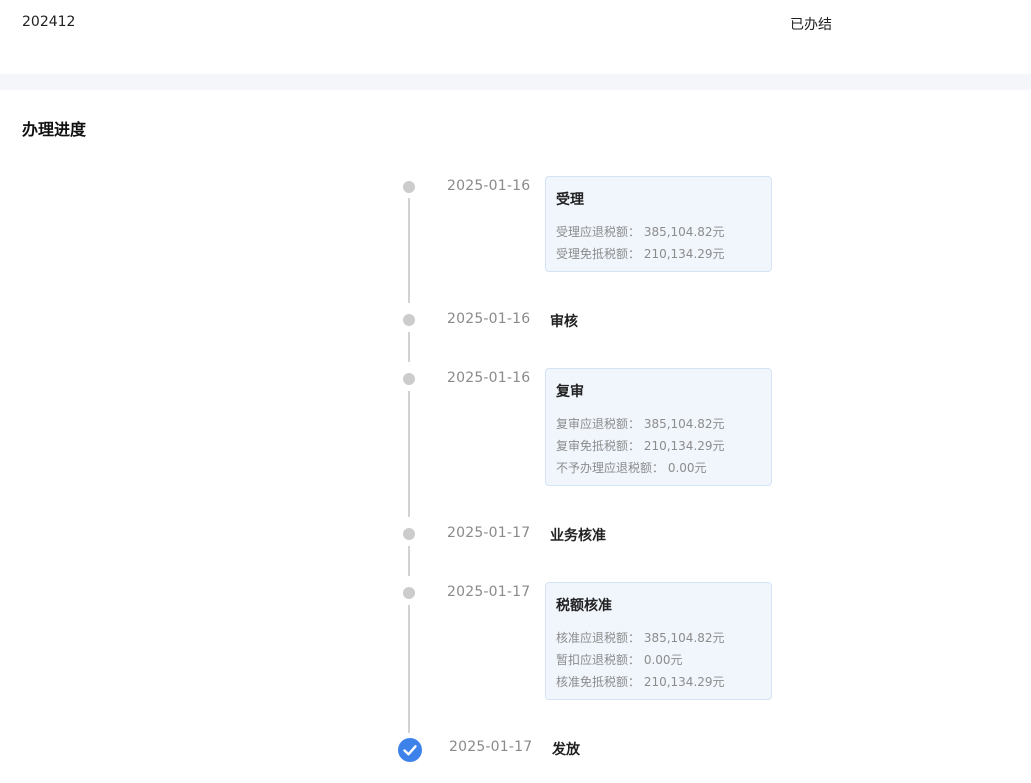 The height and width of the screenshot is (783, 1031). Describe the element at coordinates (640, 232) in the screenshot. I see `step-detail: 受理应退税额： 385,104.82元` at that location.